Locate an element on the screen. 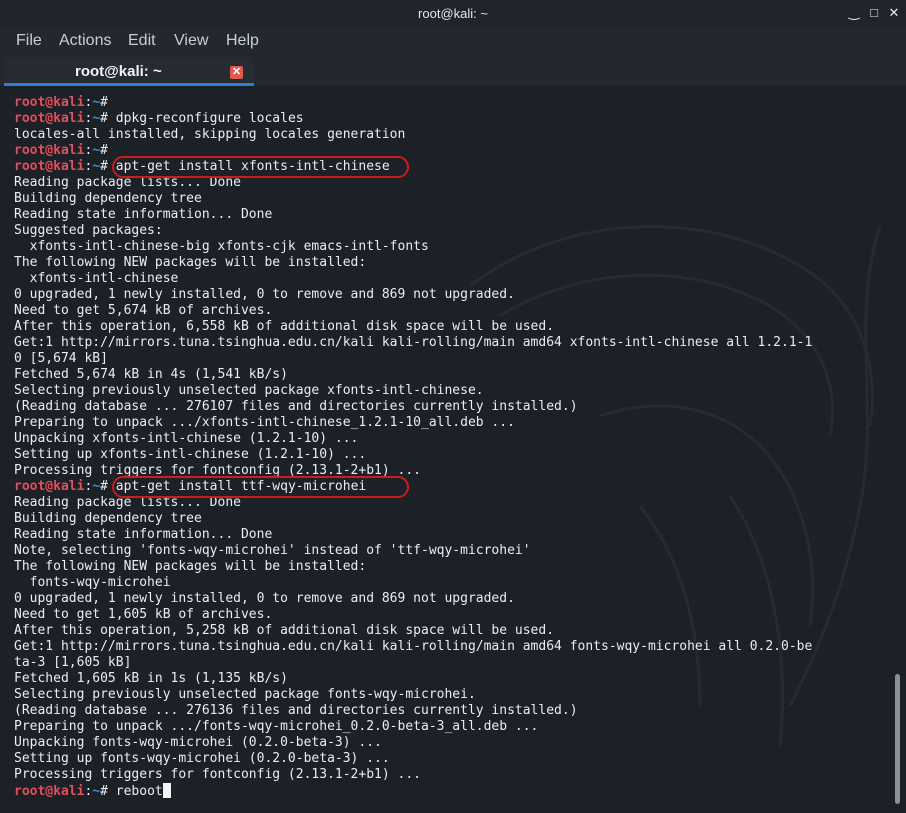 The height and width of the screenshot is (813, 906). tab-close-icon: ✕ is located at coordinates (236, 72).